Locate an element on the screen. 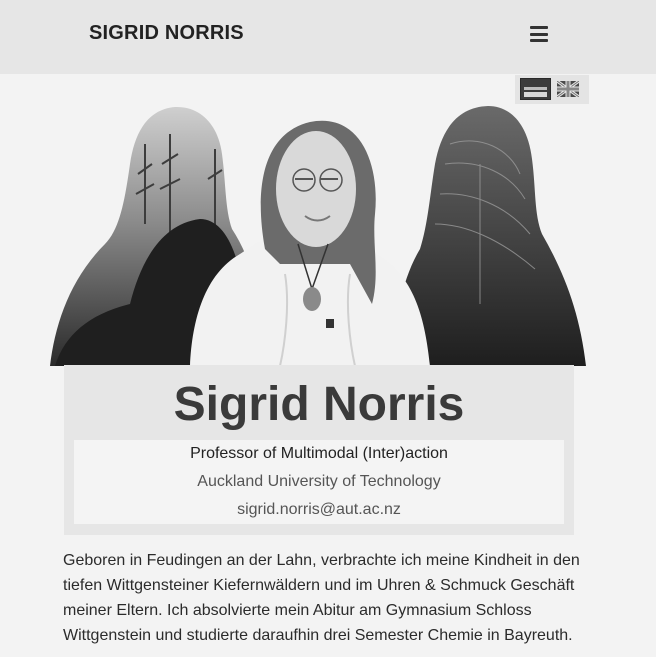 Image resolution: width=656 pixels, height=657 pixels. profile-university: Auckland University of Technology is located at coordinates (319, 481).